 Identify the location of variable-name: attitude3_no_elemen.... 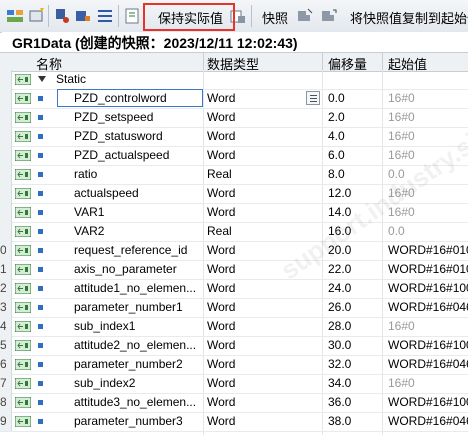
(135, 402).